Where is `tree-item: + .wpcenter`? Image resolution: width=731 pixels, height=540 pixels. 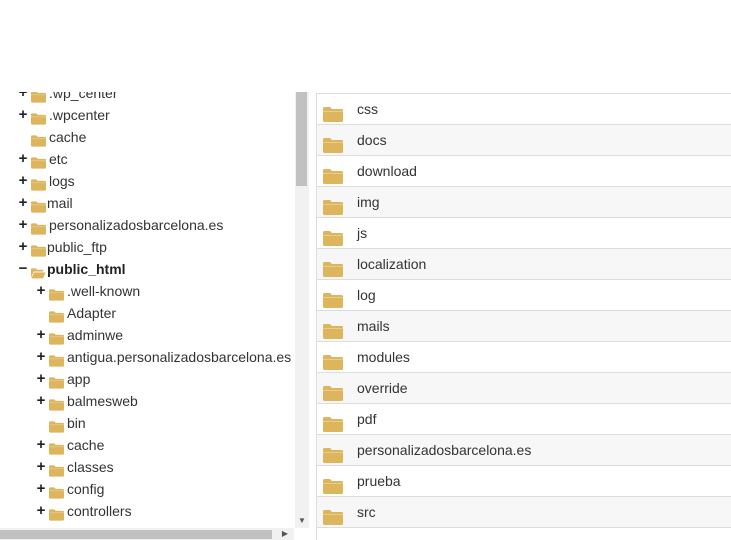 tree-item: + .wpcenter is located at coordinates (147, 115).